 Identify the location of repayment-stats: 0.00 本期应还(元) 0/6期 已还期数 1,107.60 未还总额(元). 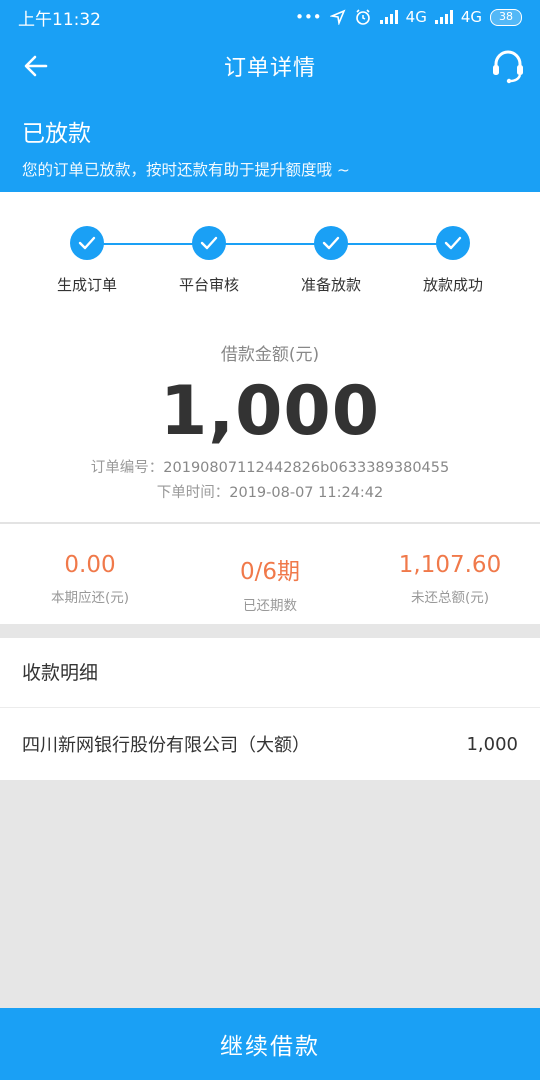
(270, 574).